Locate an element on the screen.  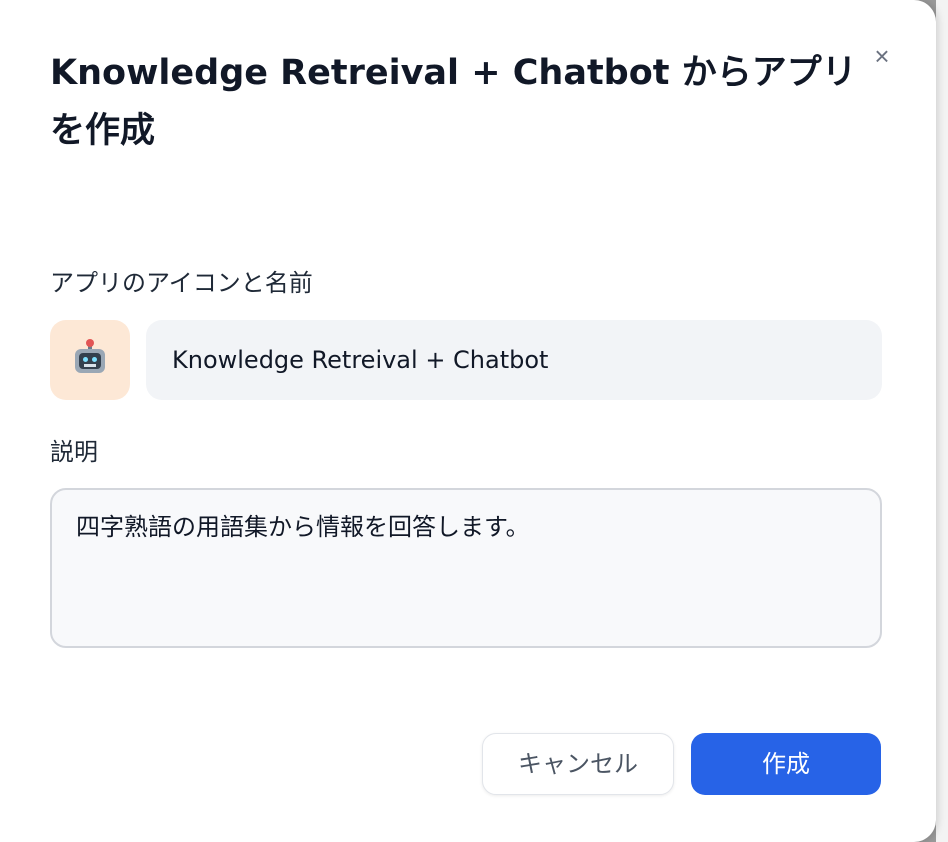
dialog-title: Knowledge Retreival + Chatbot からアプリを作成 is located at coordinates (453, 102).